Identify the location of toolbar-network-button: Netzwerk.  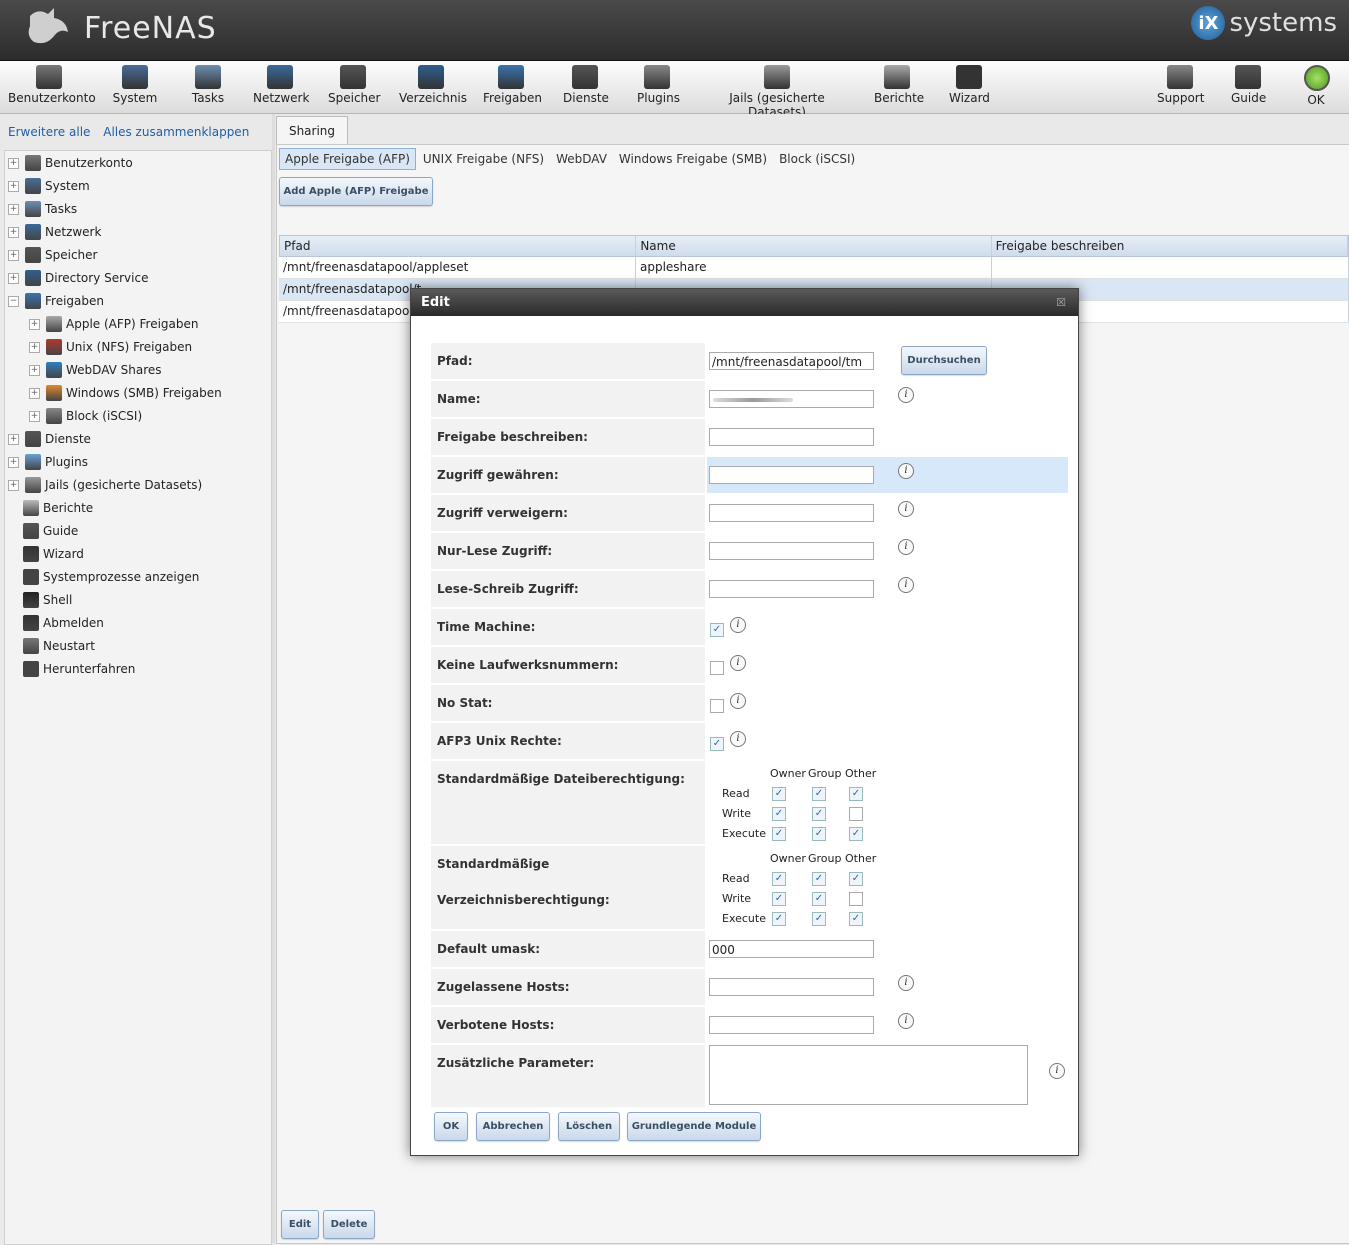
(281, 85).